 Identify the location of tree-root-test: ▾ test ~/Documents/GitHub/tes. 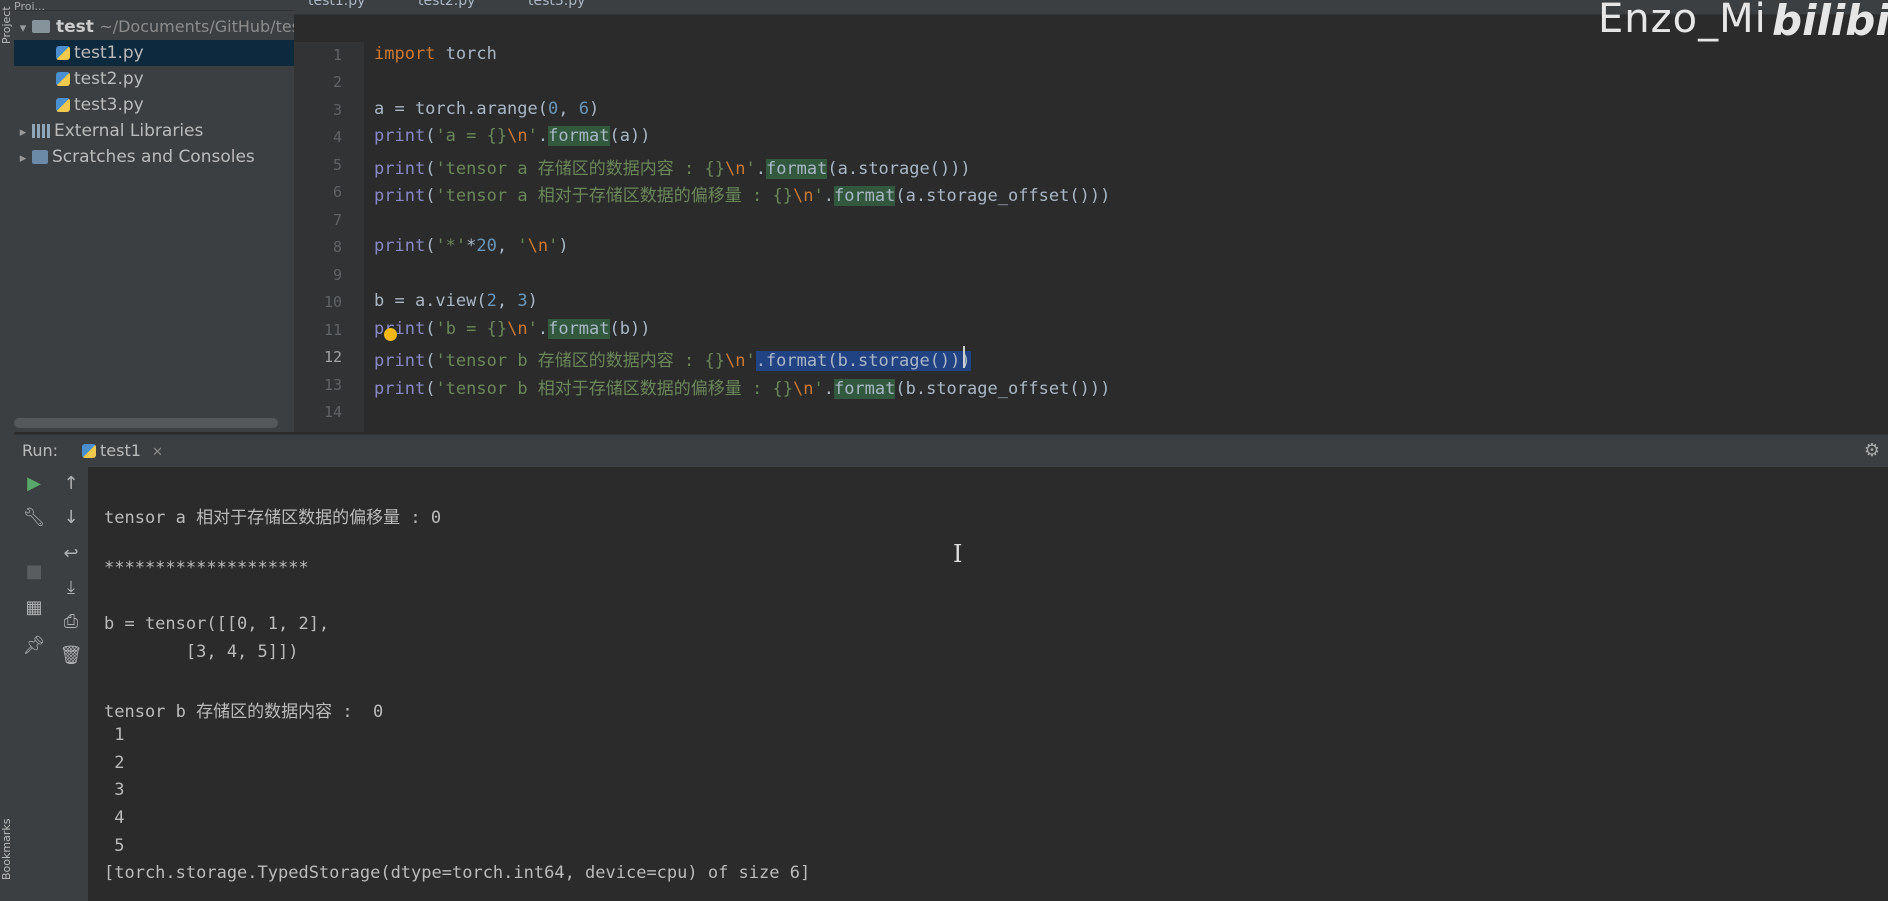
(154, 27).